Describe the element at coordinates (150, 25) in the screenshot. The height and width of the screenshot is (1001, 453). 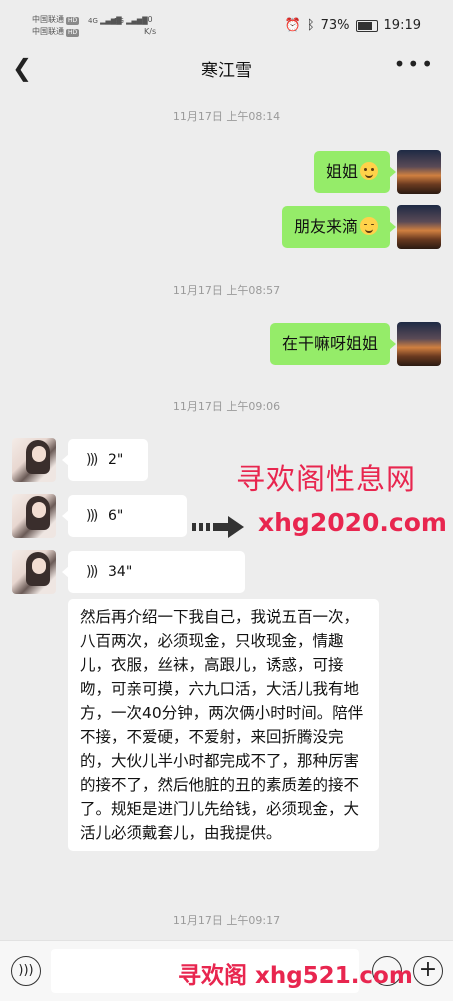
I see `network-speed: 0 K/s` at that location.